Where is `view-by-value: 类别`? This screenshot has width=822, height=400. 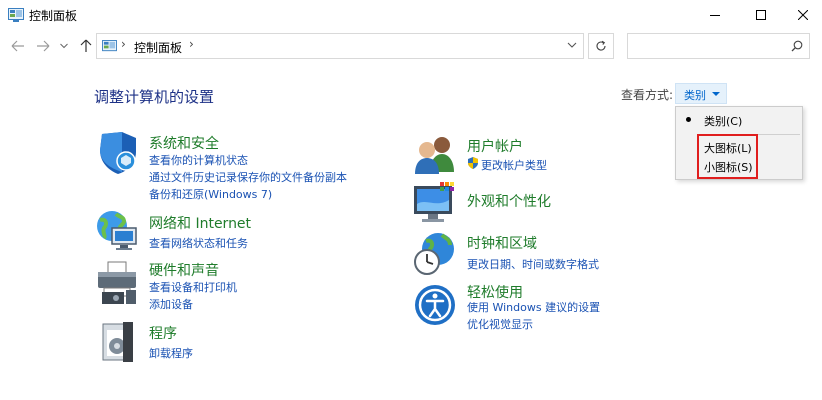 view-by-value: 类别 is located at coordinates (695, 95).